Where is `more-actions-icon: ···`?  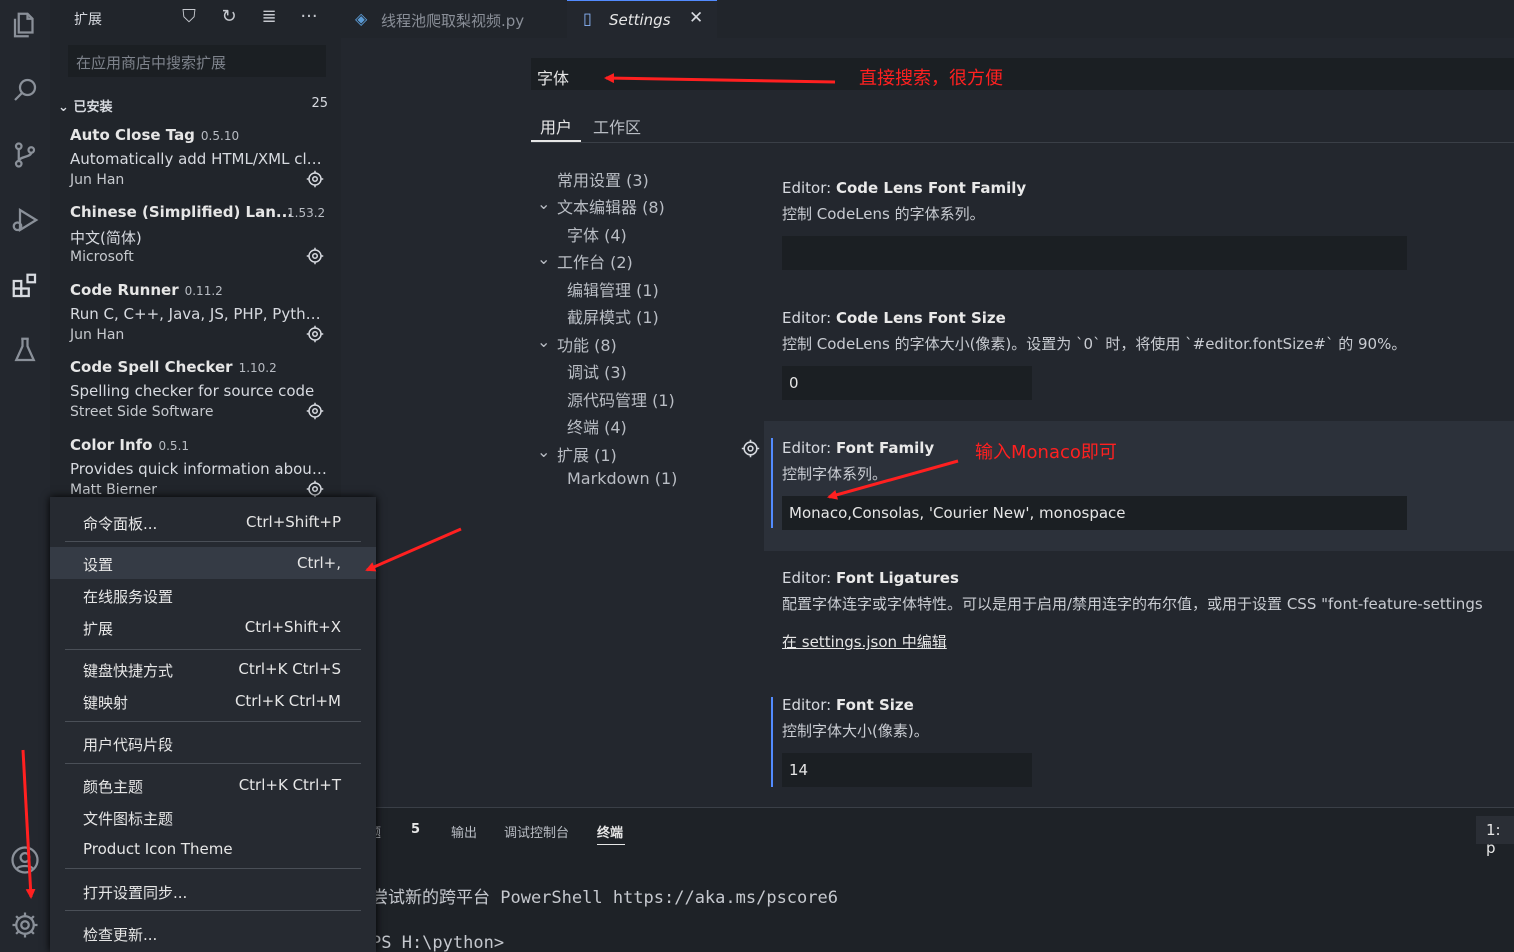
more-actions-icon: ··· is located at coordinates (309, 17).